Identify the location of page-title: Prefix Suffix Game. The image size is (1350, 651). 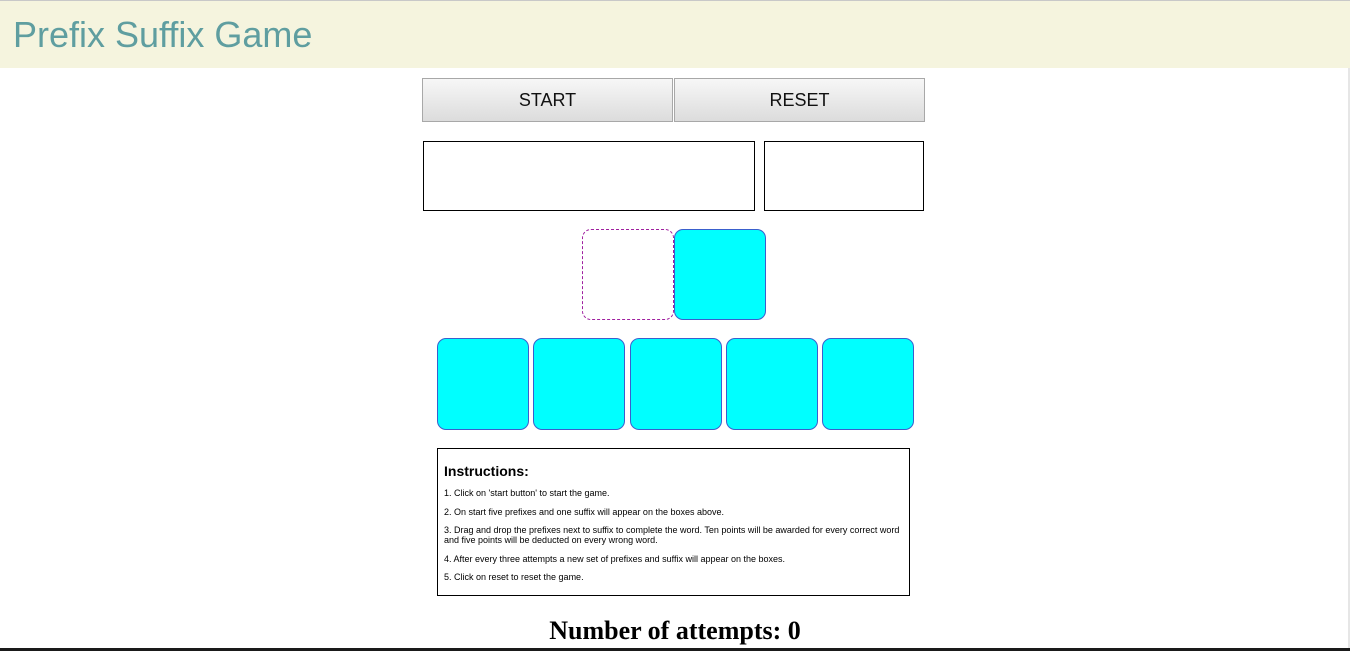
(163, 34).